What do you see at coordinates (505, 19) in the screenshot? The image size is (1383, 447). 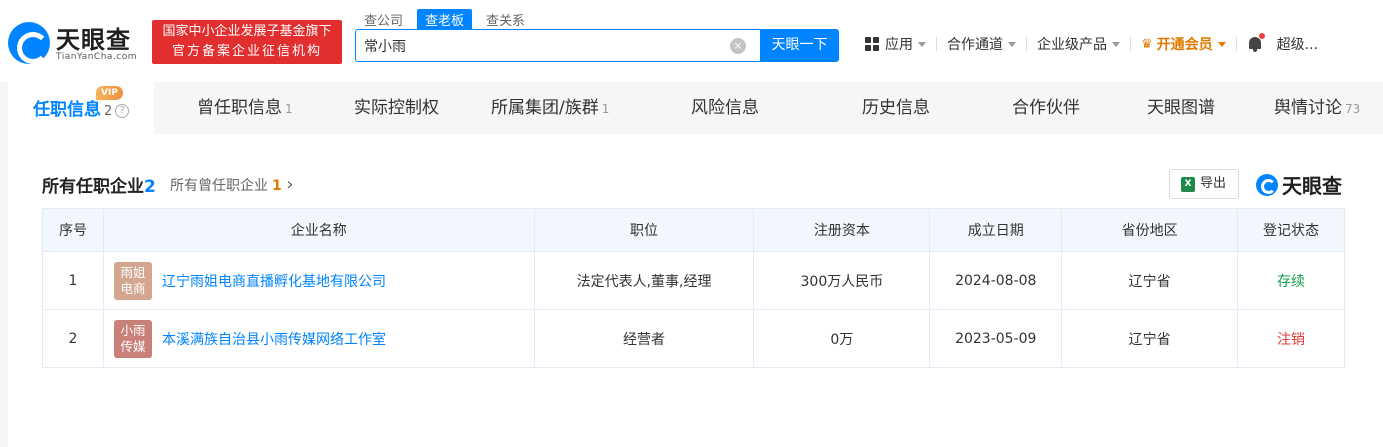 I see `search-tab-relation: 查关系` at bounding box center [505, 19].